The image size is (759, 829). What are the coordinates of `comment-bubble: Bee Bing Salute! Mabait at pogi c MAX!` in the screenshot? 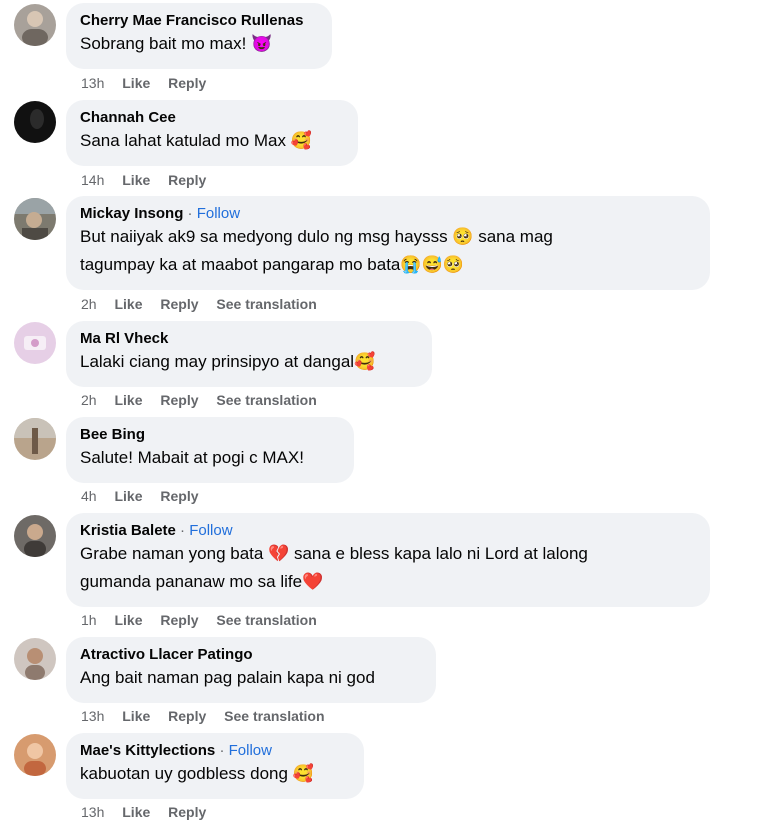 It's located at (210, 450).